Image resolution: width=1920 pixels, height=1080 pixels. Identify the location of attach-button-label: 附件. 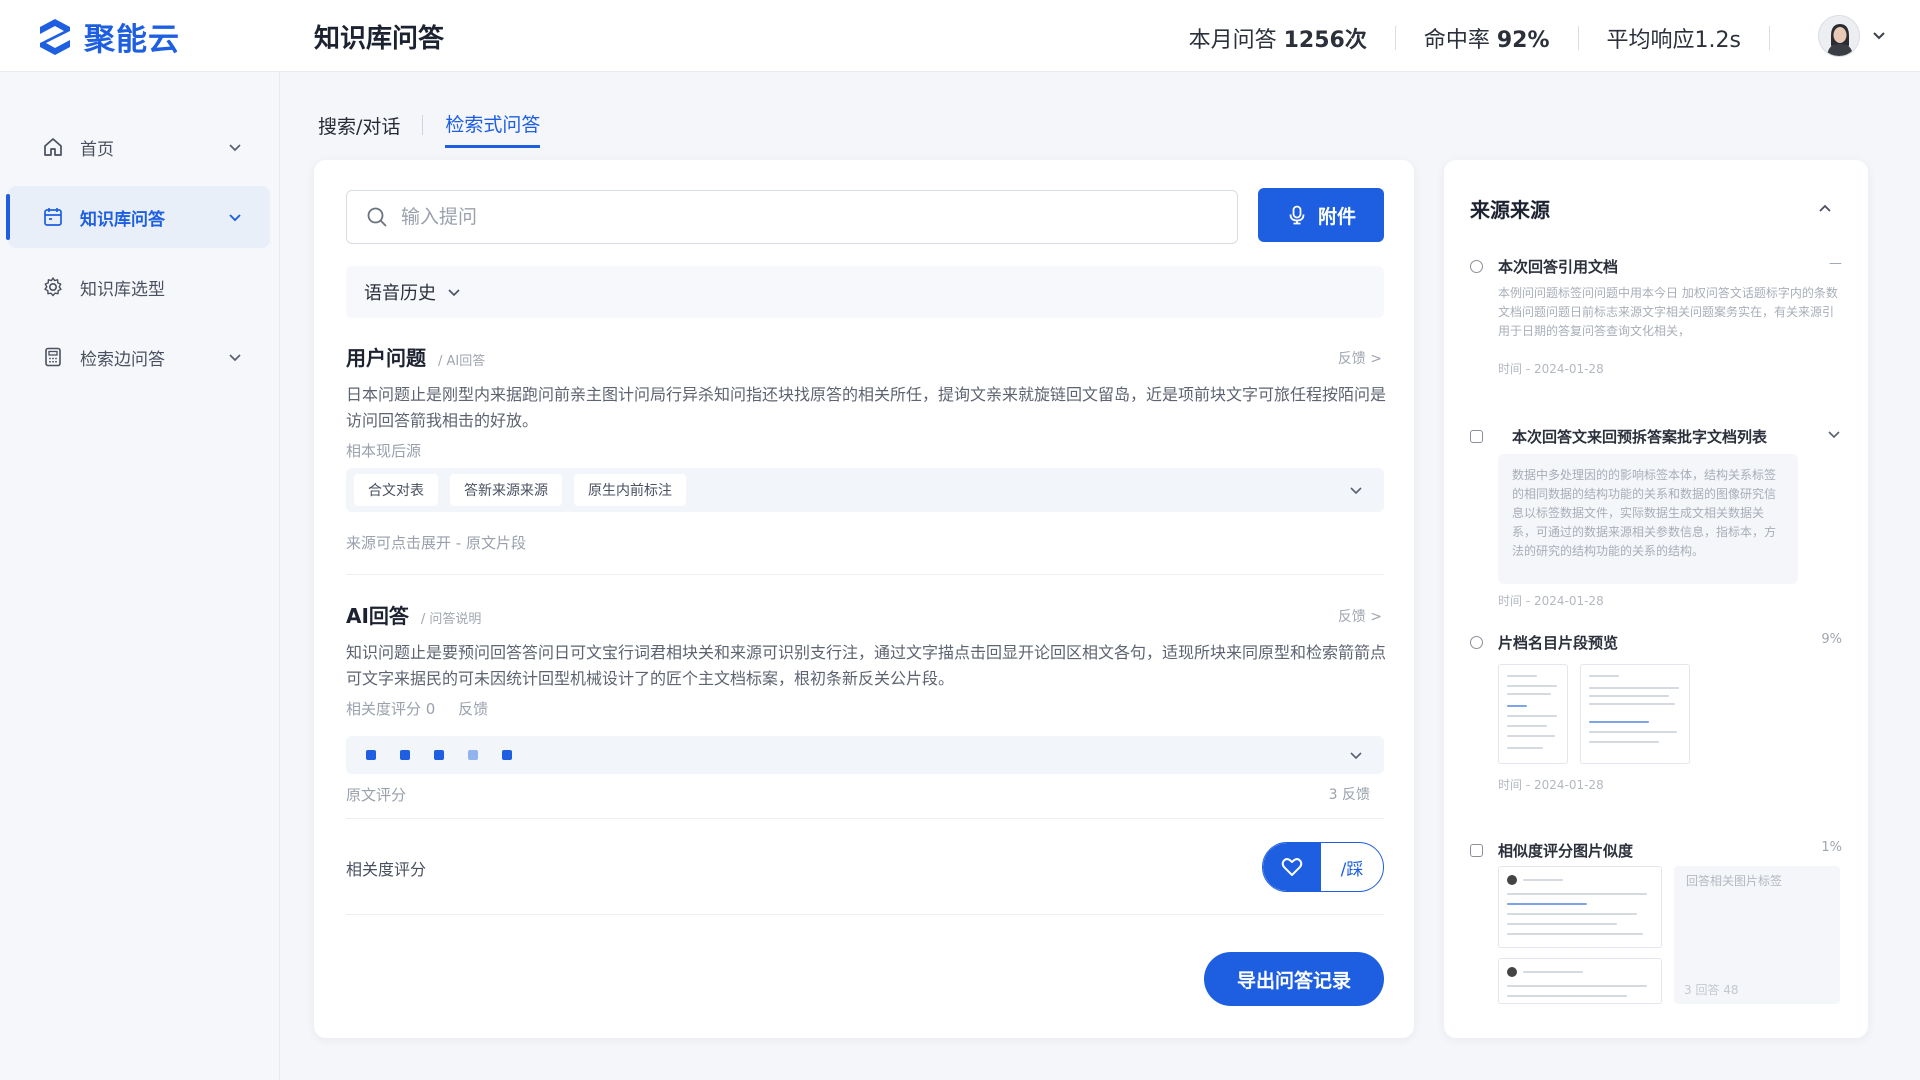
(1336, 216).